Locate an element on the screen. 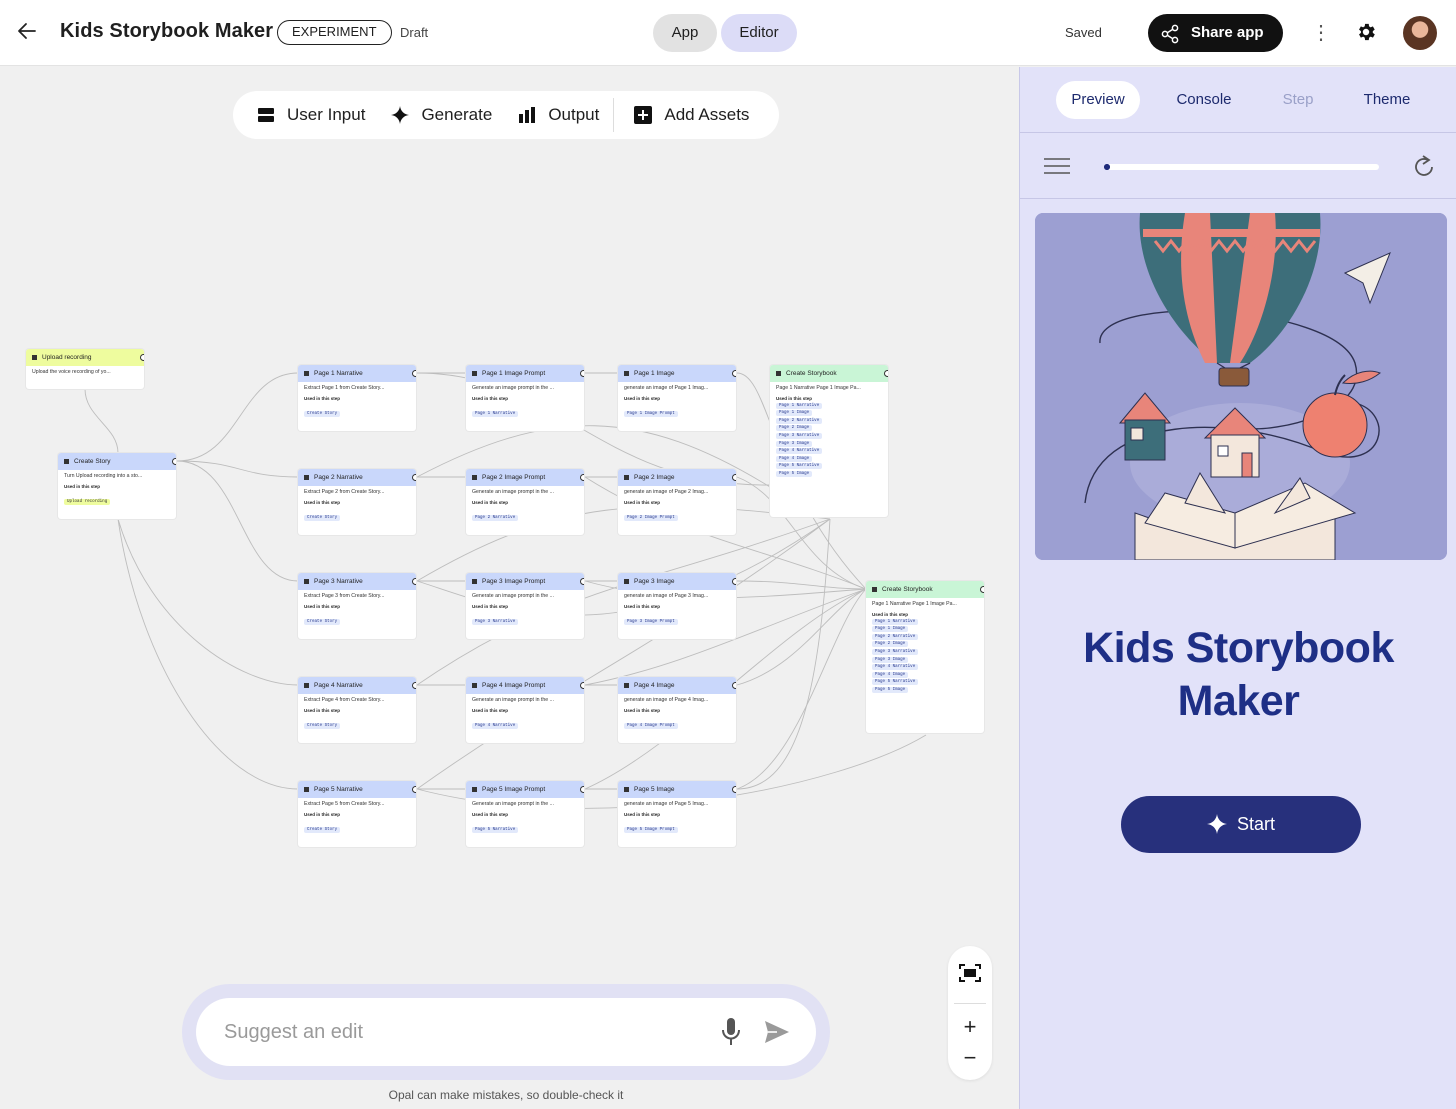 This screenshot has height=1109, width=1456. toolbar-divider is located at coordinates (614, 115).